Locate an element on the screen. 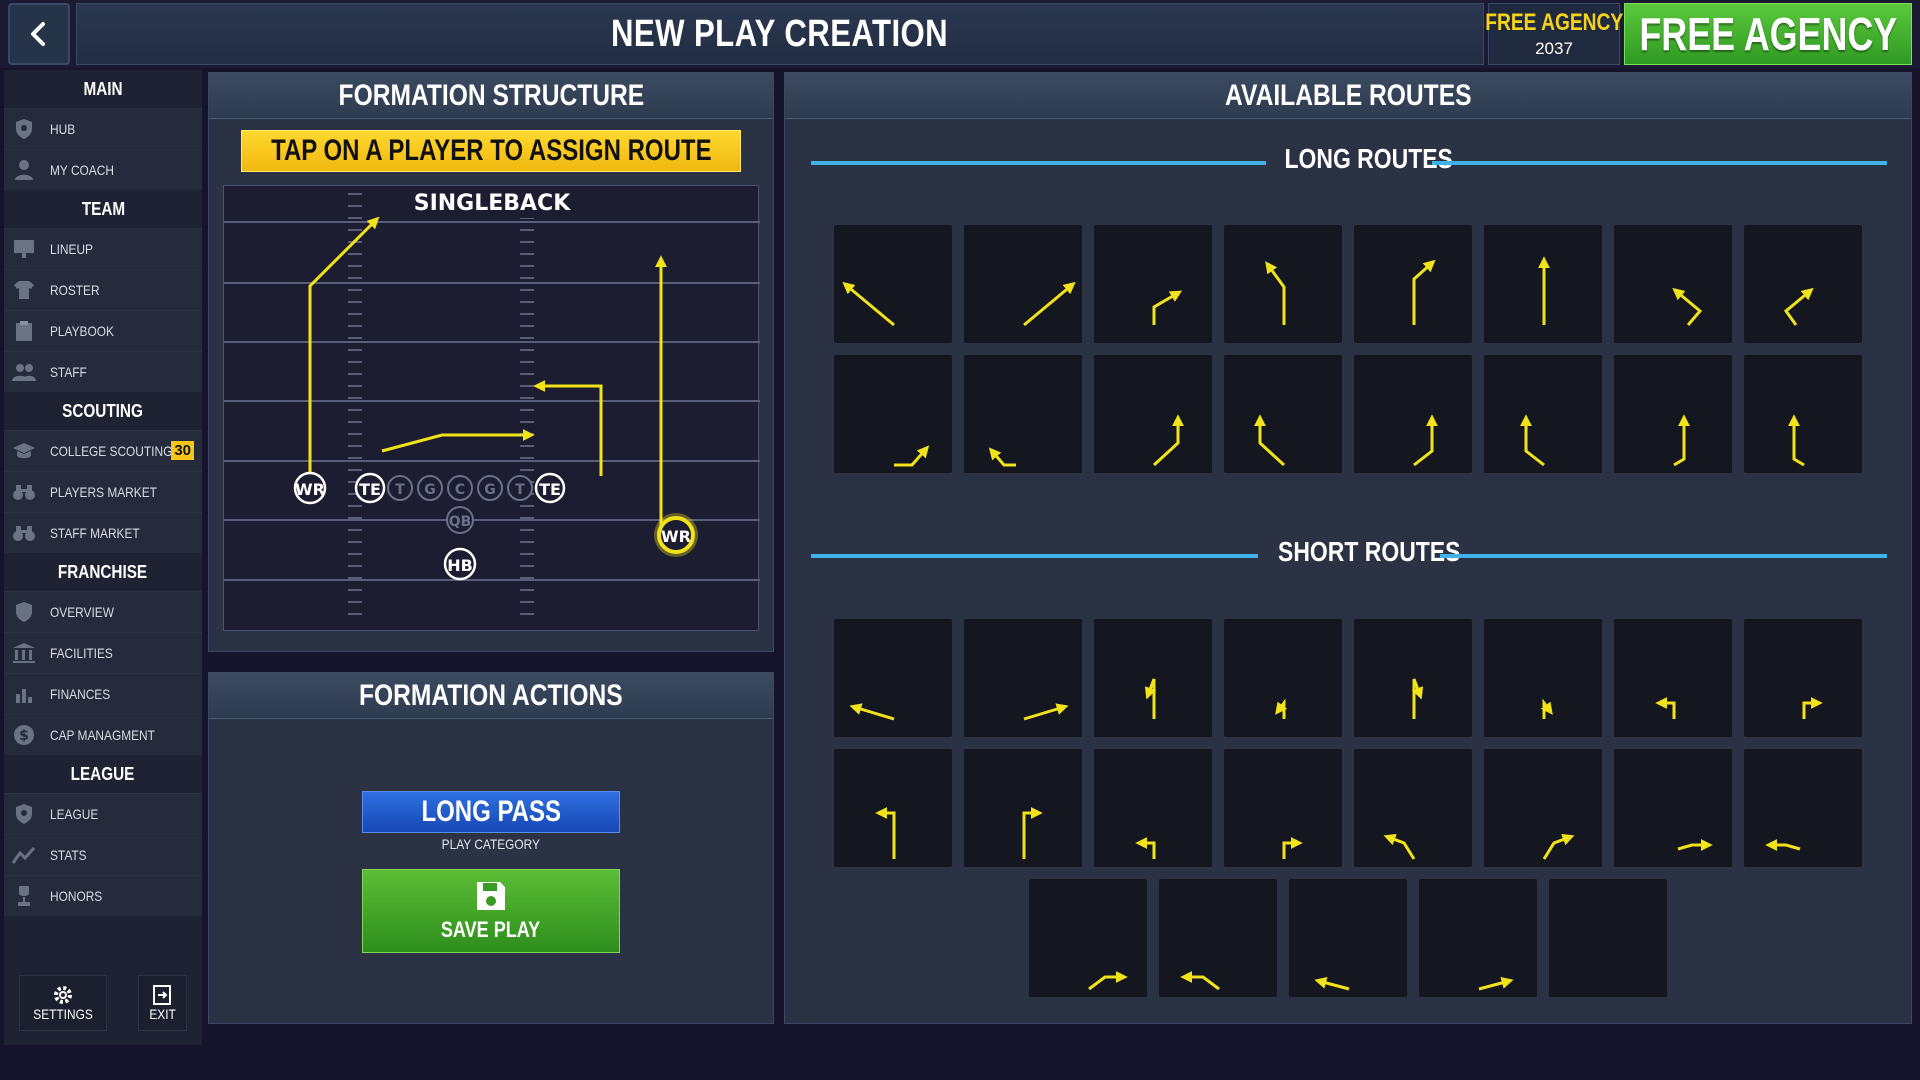  svg-text: HB is located at coordinates (460, 565).